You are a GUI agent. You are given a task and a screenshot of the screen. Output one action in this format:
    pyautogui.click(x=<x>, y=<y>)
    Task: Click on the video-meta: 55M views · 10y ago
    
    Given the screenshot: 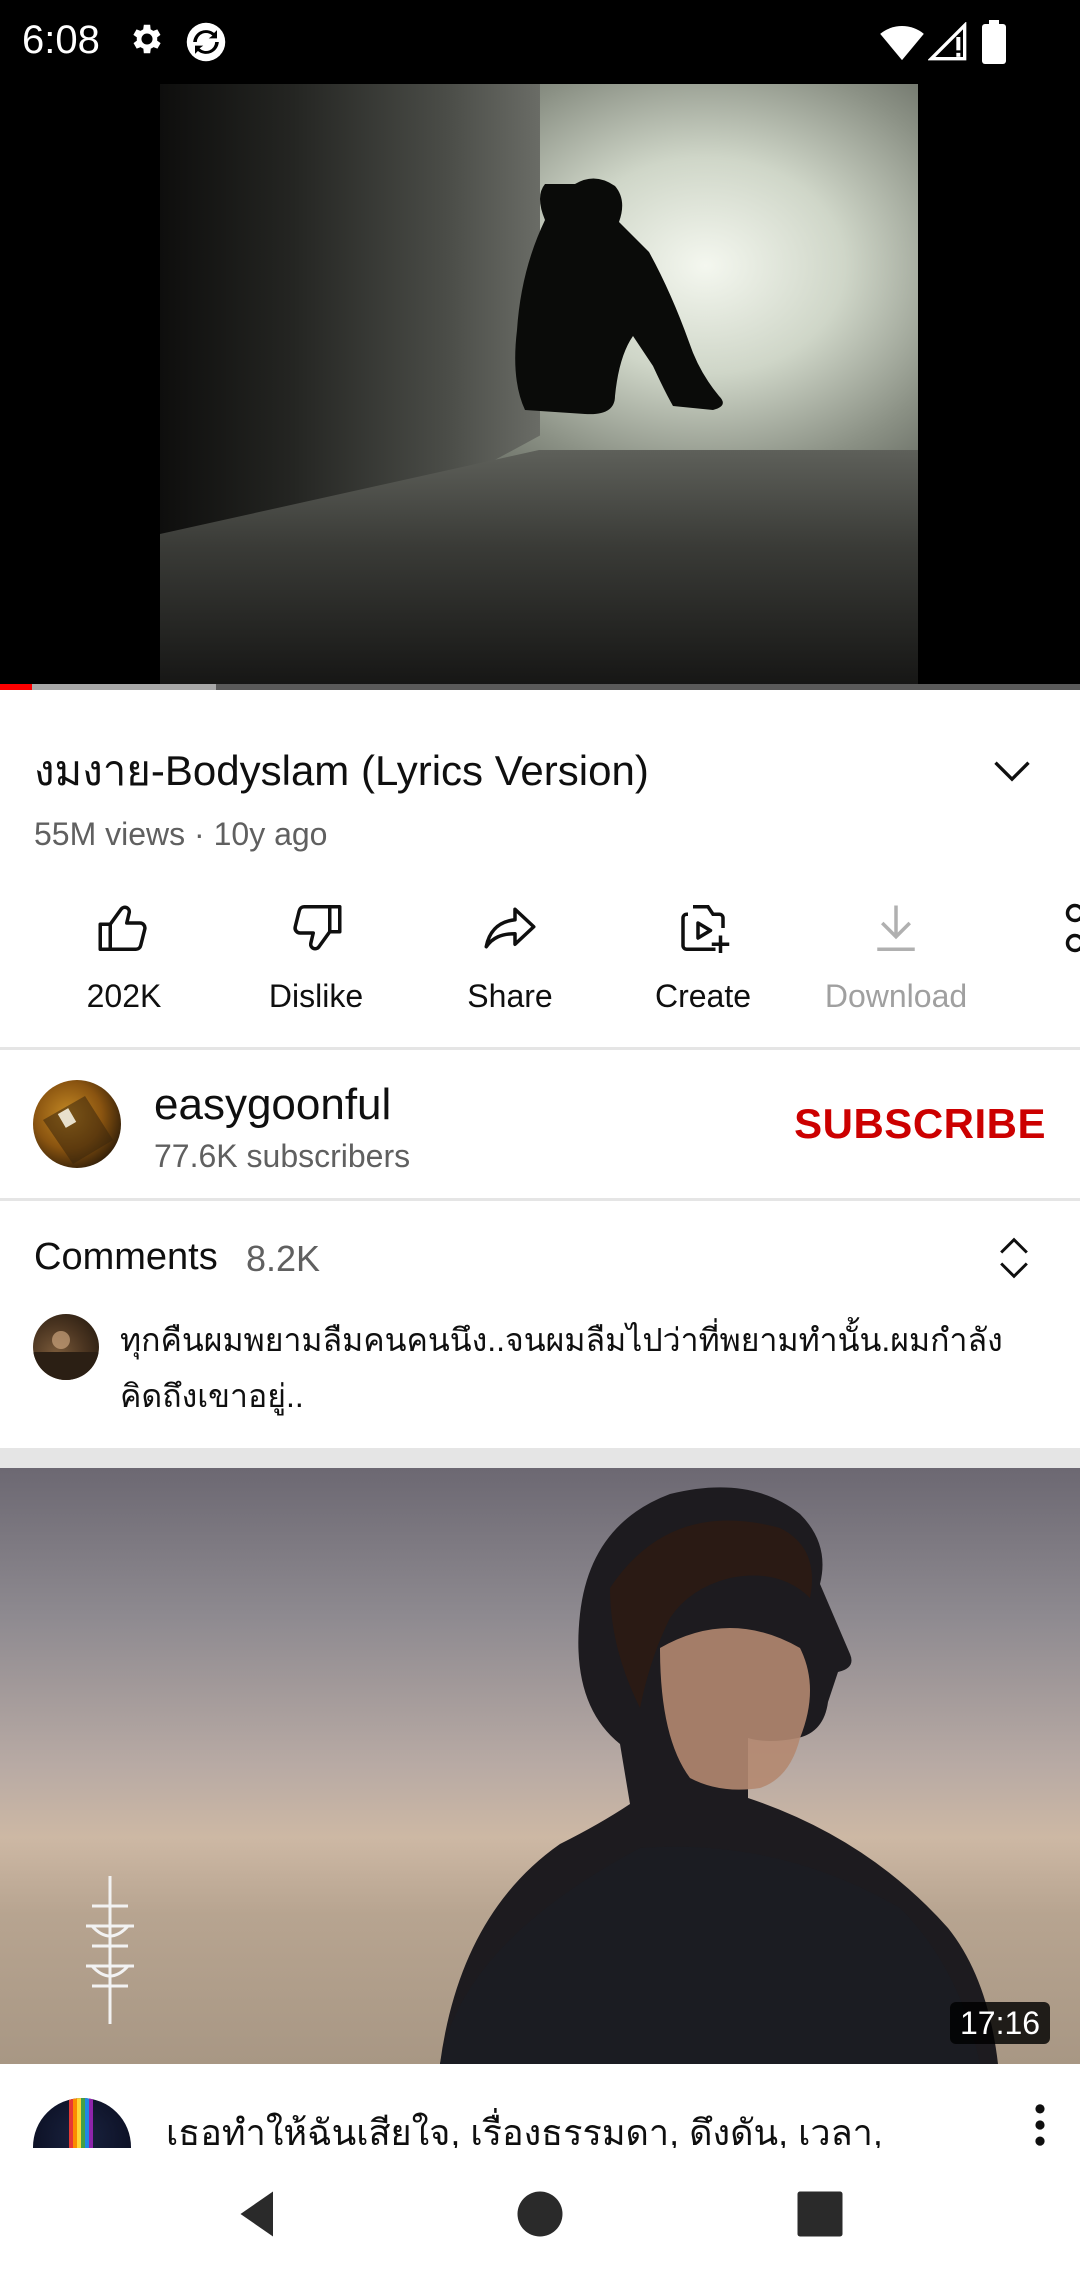 What is the action you would take?
    pyautogui.click(x=181, y=834)
    